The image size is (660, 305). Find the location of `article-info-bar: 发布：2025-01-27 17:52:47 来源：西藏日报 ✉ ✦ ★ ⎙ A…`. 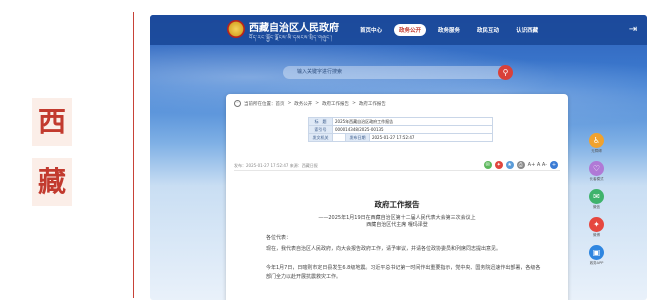

article-info-bar: 发布：2025-01-27 17:52:47 来源：西藏日报 ✉ ✦ ★ ⎙ A… is located at coordinates (397, 166).